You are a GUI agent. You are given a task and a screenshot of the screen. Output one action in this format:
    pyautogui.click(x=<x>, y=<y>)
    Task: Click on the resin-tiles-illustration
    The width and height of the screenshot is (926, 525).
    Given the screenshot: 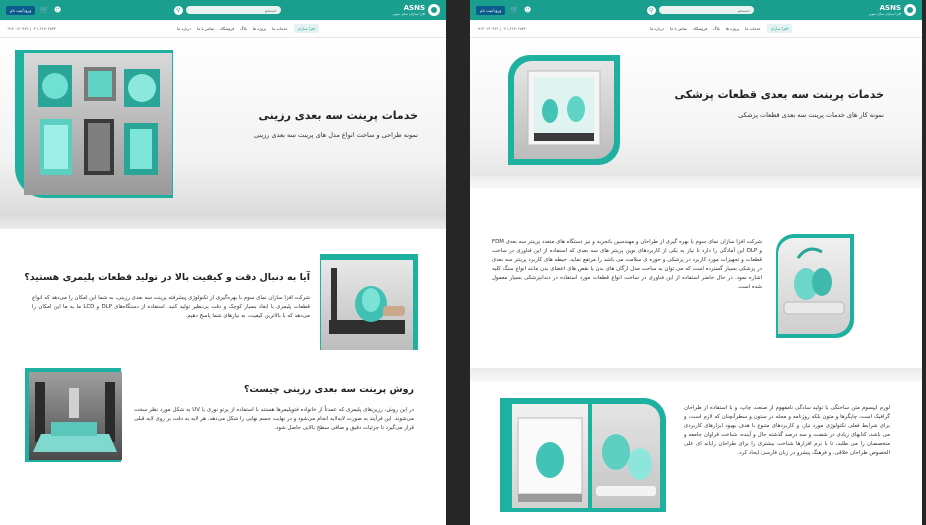 What is the action you would take?
    pyautogui.click(x=99, y=120)
    